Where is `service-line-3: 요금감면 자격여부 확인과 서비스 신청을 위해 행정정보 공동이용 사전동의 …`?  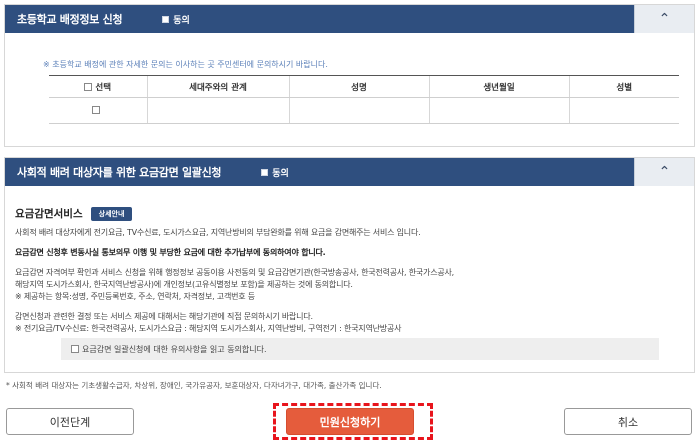 service-line-3: 요금감면 자격여부 확인과 서비스 신청을 위해 행정정보 공동이용 사전동의 … is located at coordinates (235, 272).